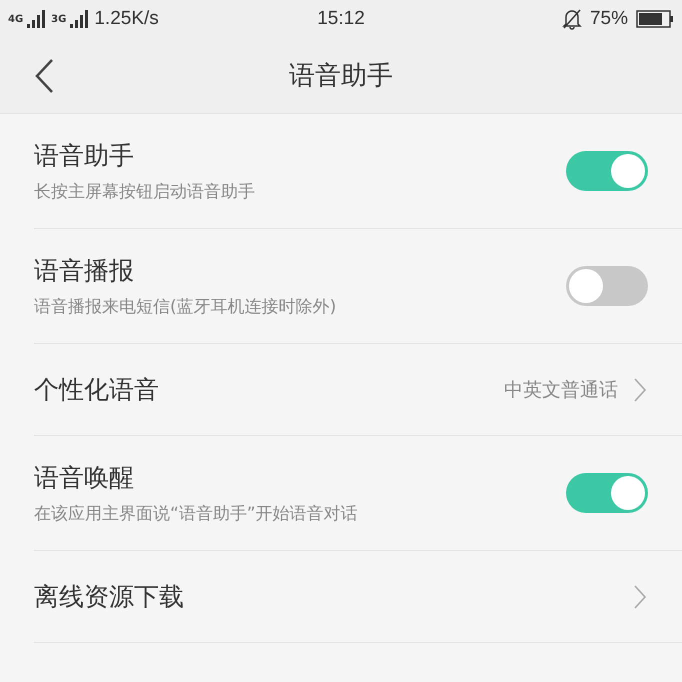 This screenshot has height=682, width=682. What do you see at coordinates (144, 192) in the screenshot?
I see `setting-description: 长按主屏幕按钮启动语音助手` at bounding box center [144, 192].